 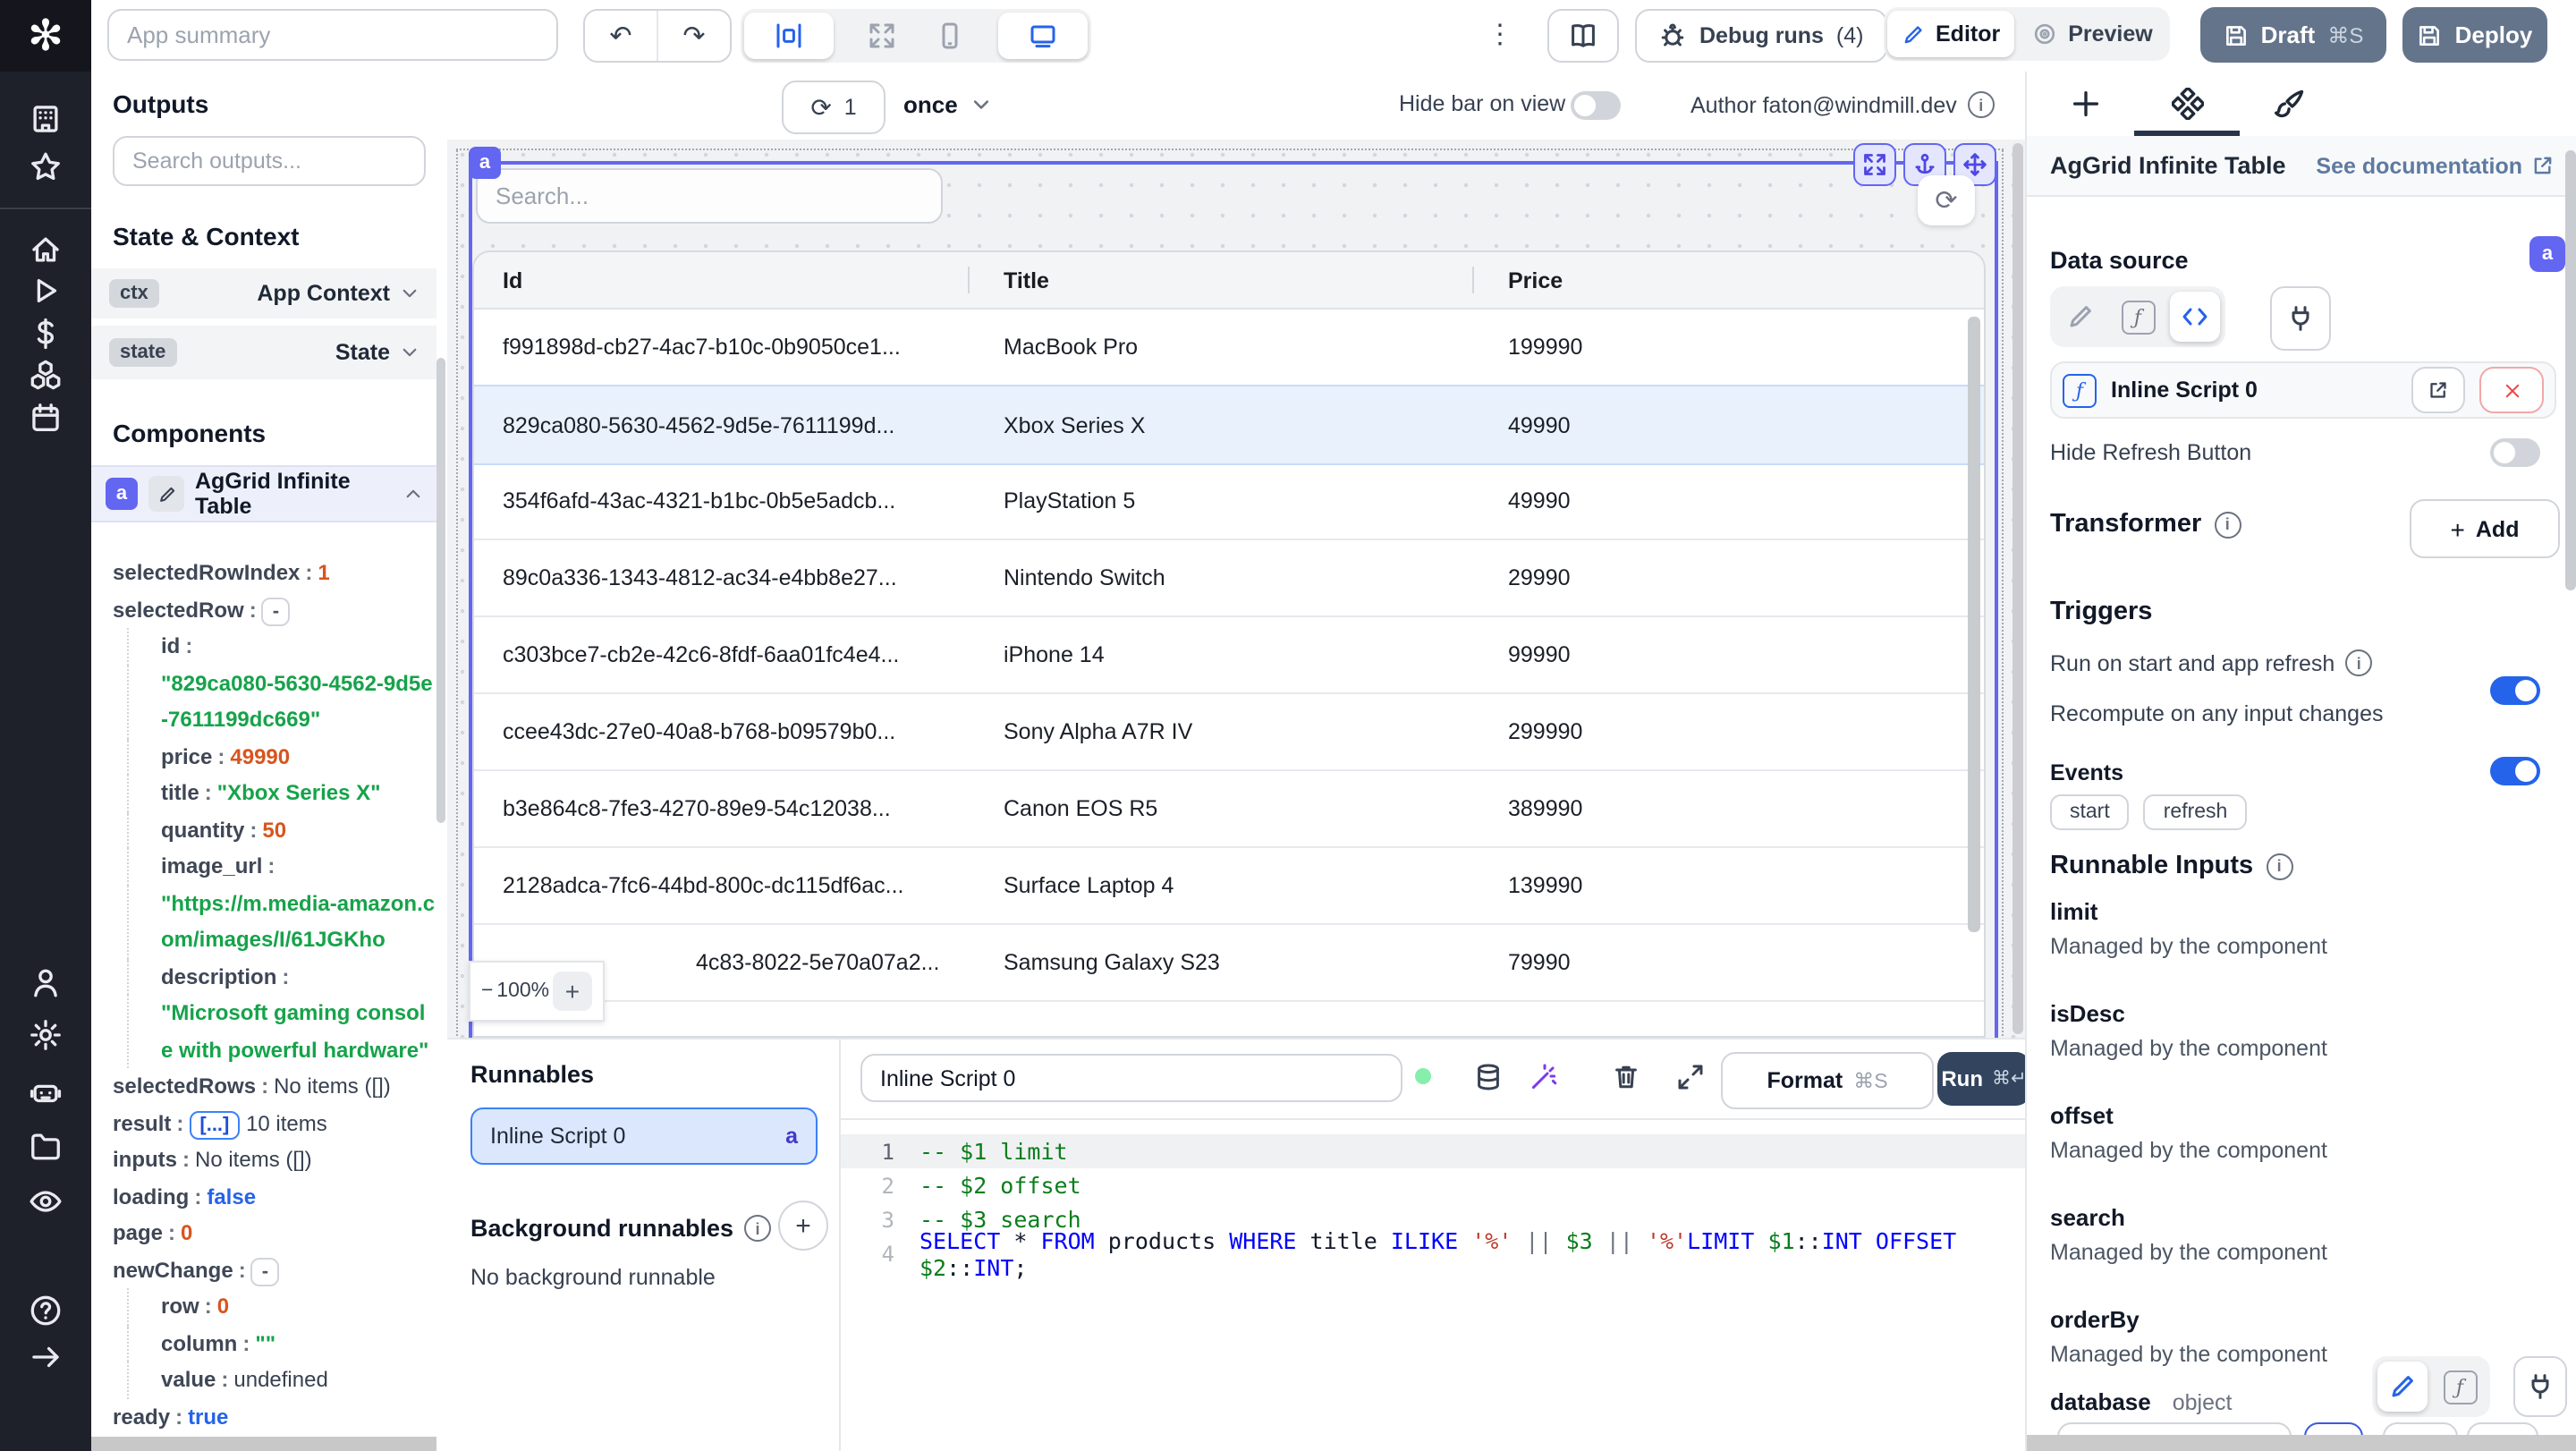 What do you see at coordinates (281, 756) in the screenshot?
I see `output-tree-row-price: price:49990` at bounding box center [281, 756].